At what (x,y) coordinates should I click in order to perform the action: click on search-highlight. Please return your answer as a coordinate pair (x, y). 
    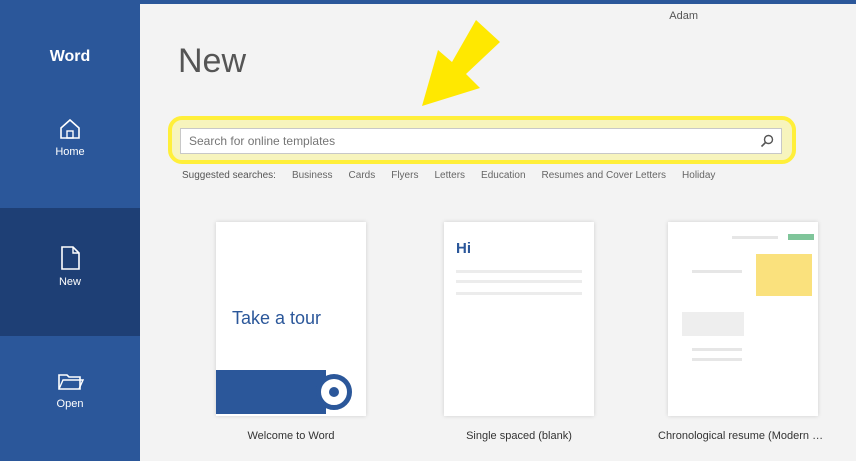
    Looking at the image, I should click on (482, 140).